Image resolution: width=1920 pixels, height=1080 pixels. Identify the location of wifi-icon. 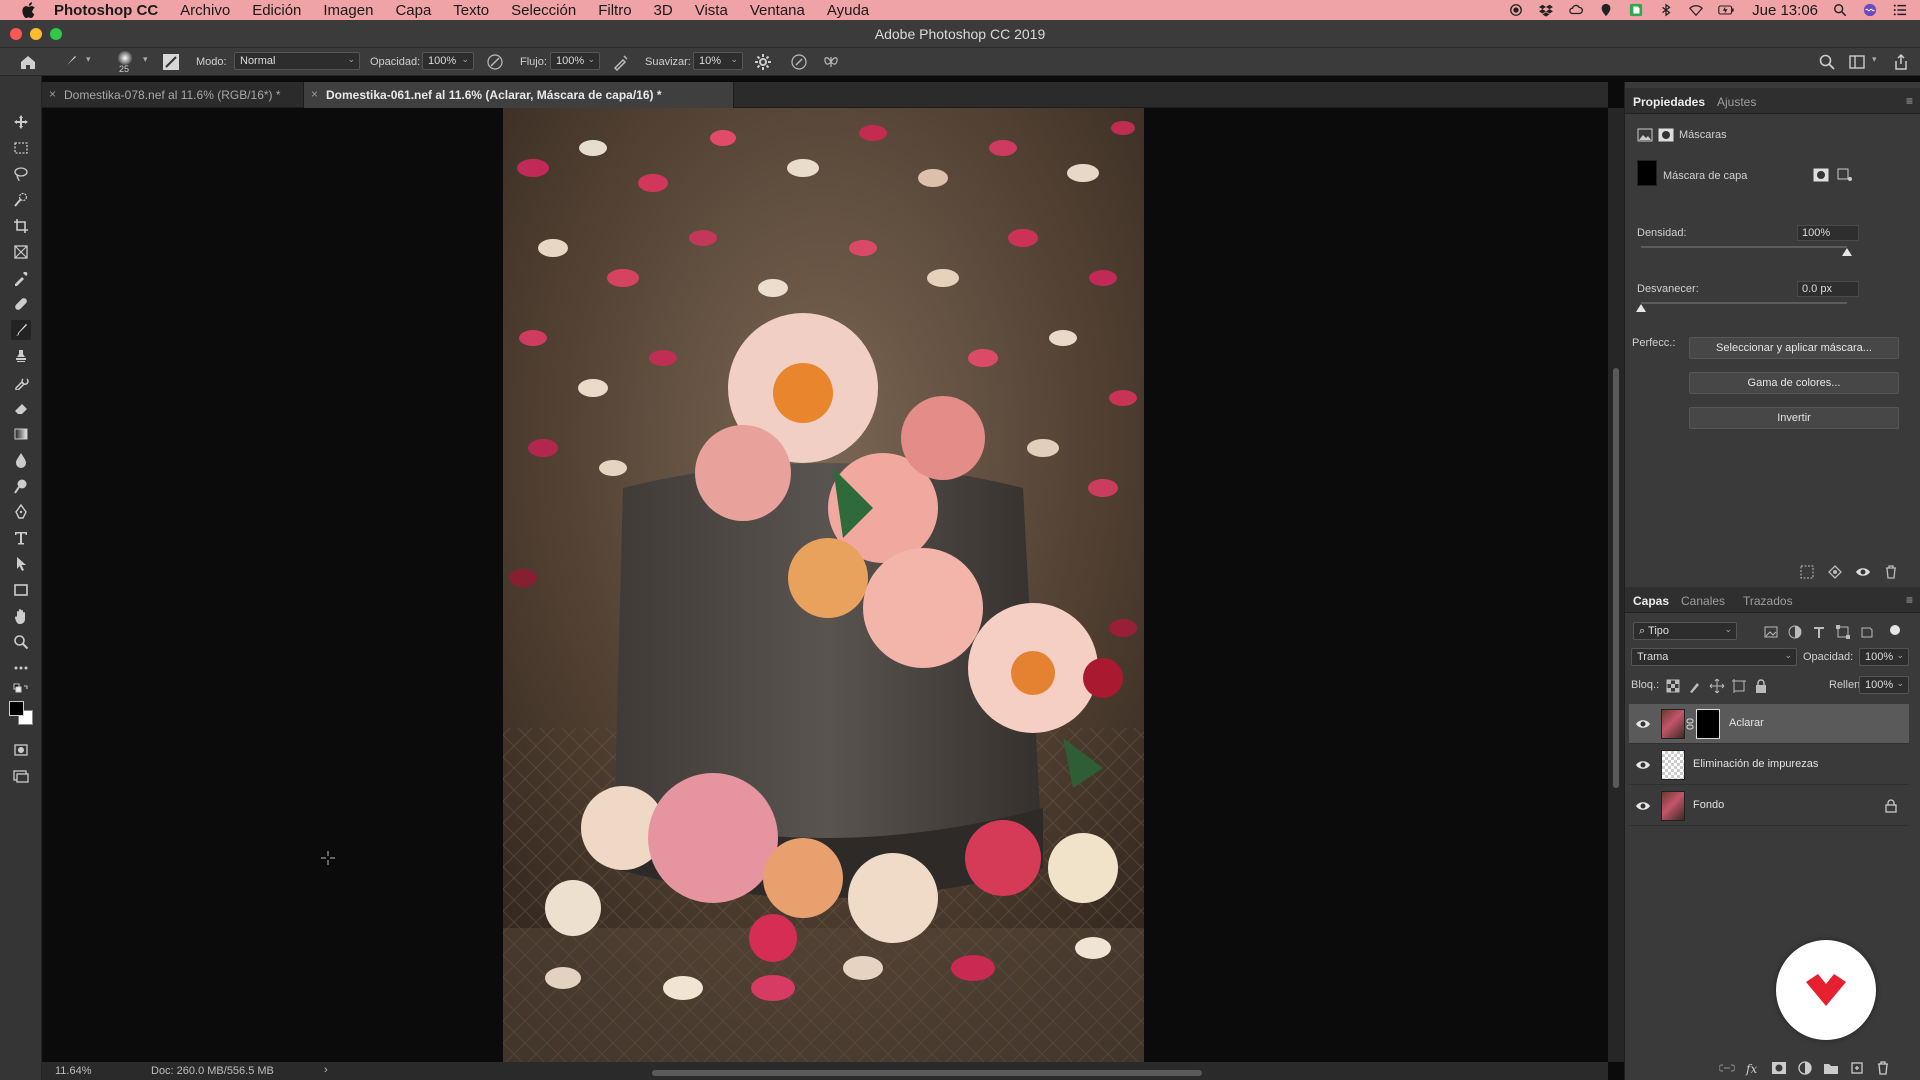
(1696, 10).